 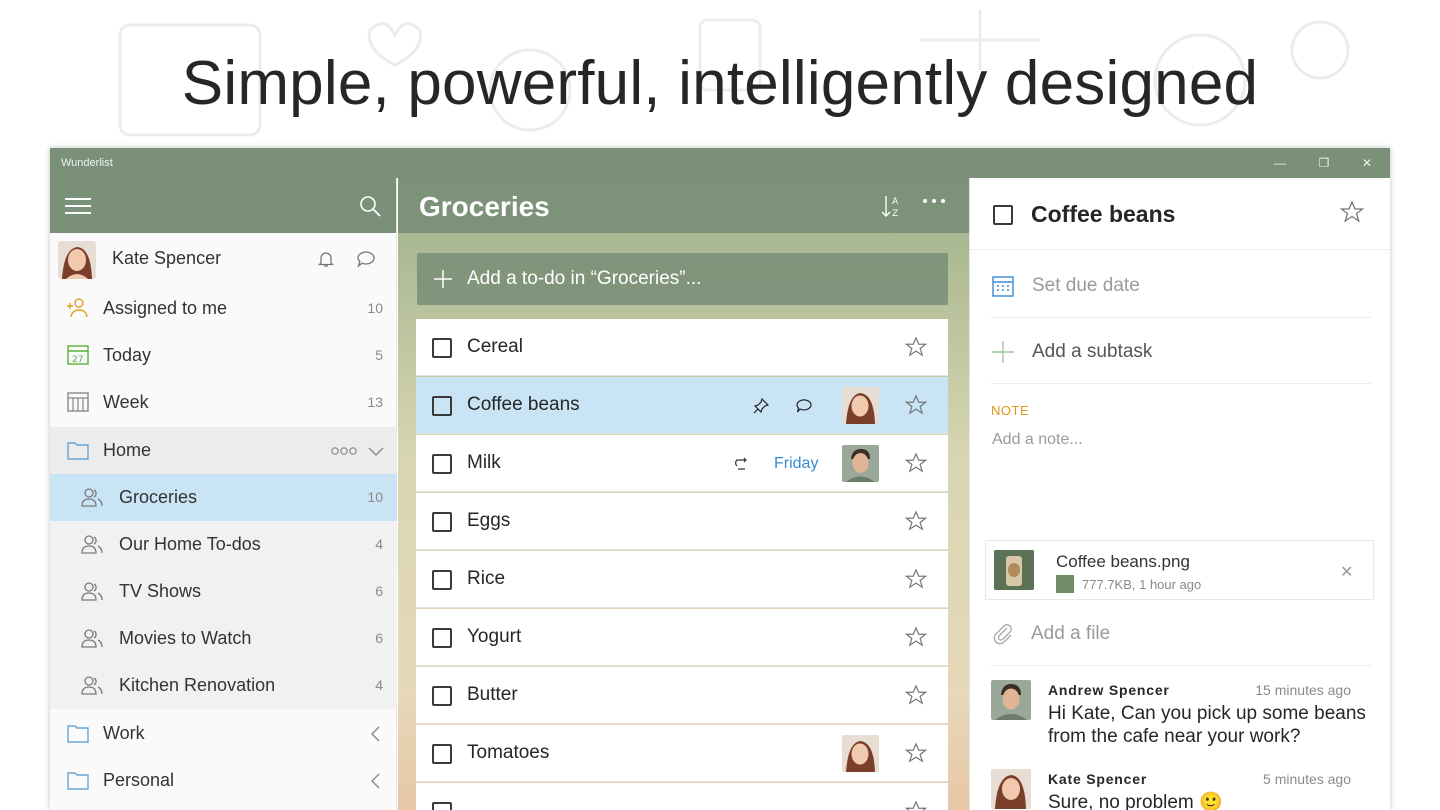 What do you see at coordinates (1003, 215) in the screenshot?
I see `detail-checkbox` at bounding box center [1003, 215].